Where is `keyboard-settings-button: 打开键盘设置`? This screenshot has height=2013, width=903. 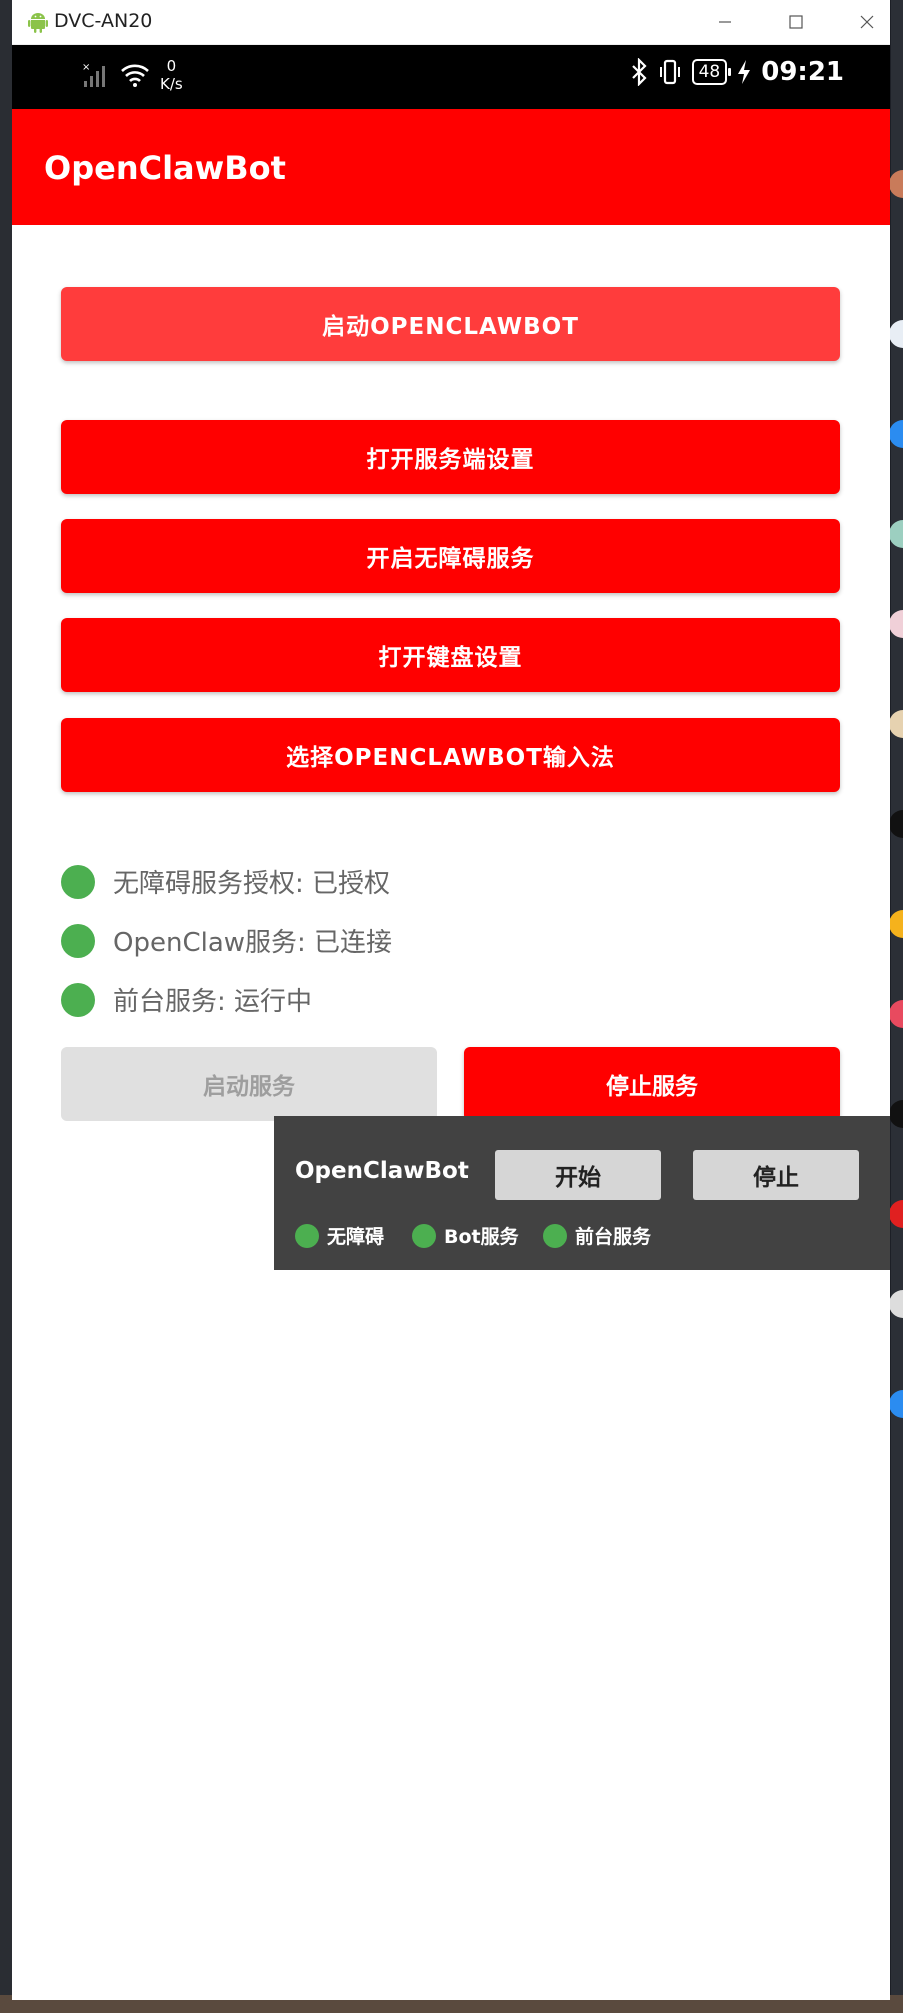 keyboard-settings-button: 打开键盘设置 is located at coordinates (450, 655).